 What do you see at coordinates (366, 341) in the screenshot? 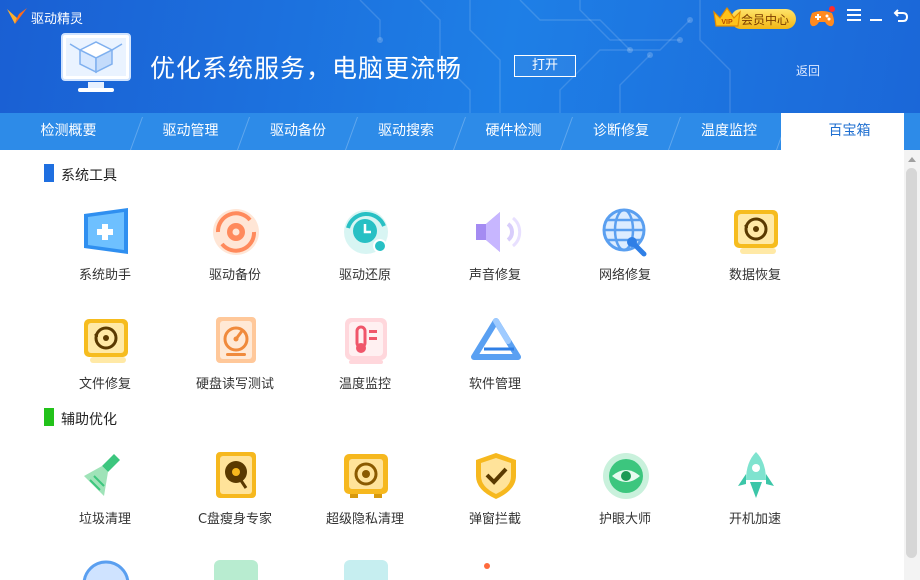
I see `thermometer-icon` at bounding box center [366, 341].